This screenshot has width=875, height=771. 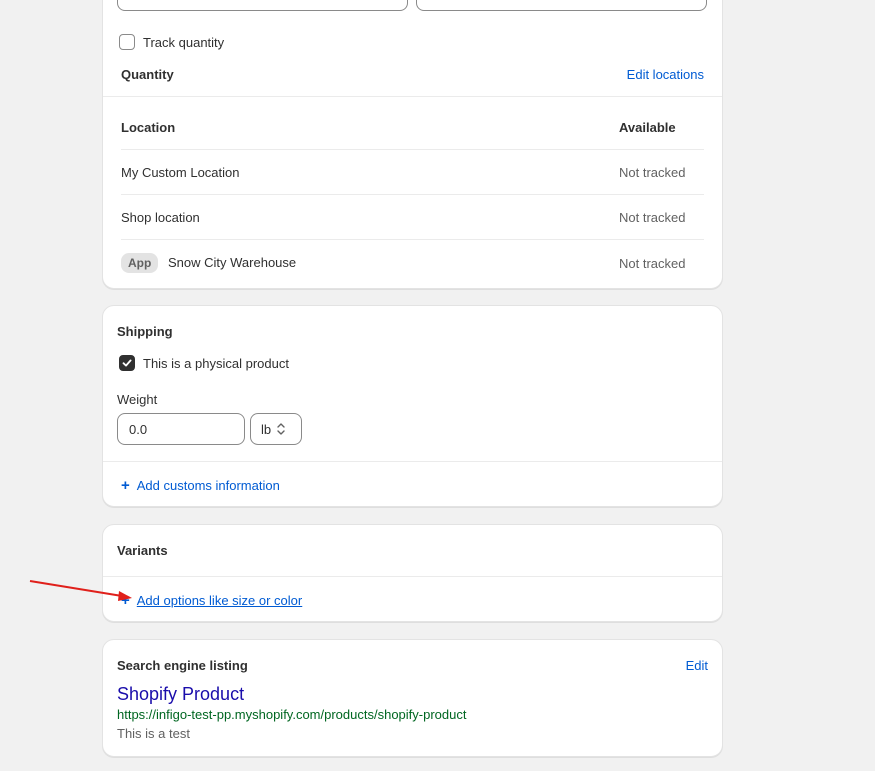 I want to click on weight-label: Weight, so click(x=137, y=399).